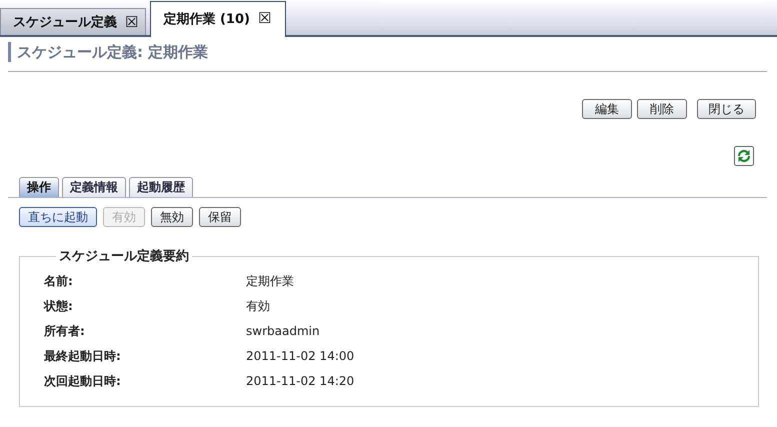 This screenshot has width=777, height=427. Describe the element at coordinates (283, 331) in the screenshot. I see `field-value: swrbaadmin` at that location.